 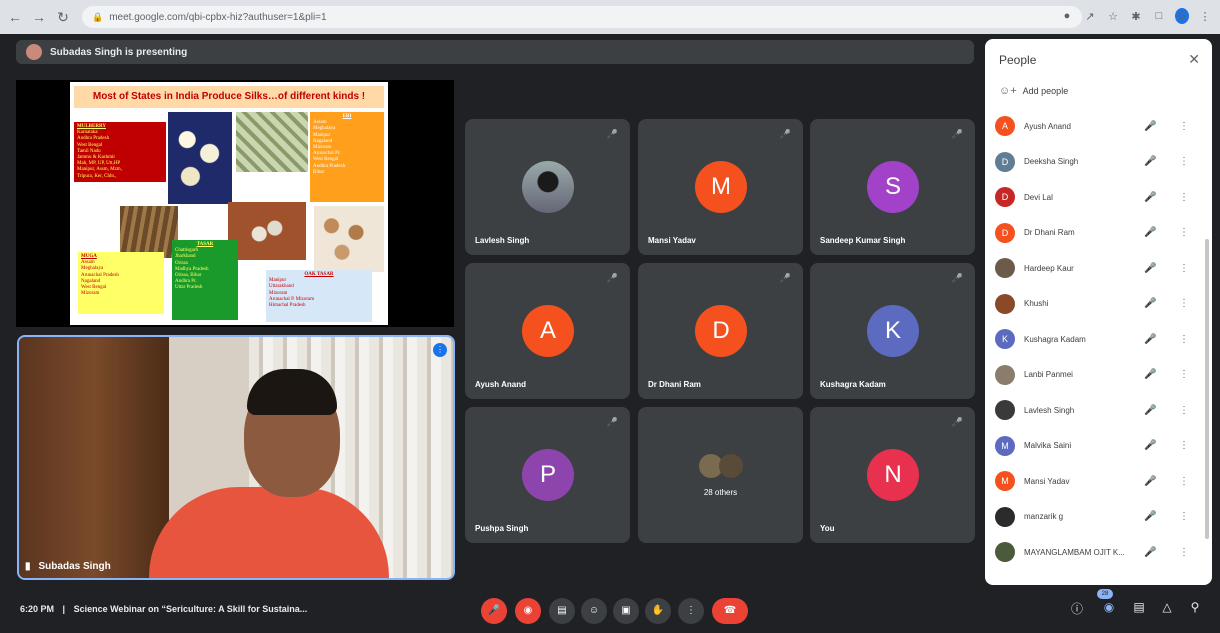 I want to click on participant-tile: N You 🎤, so click(x=892, y=475).